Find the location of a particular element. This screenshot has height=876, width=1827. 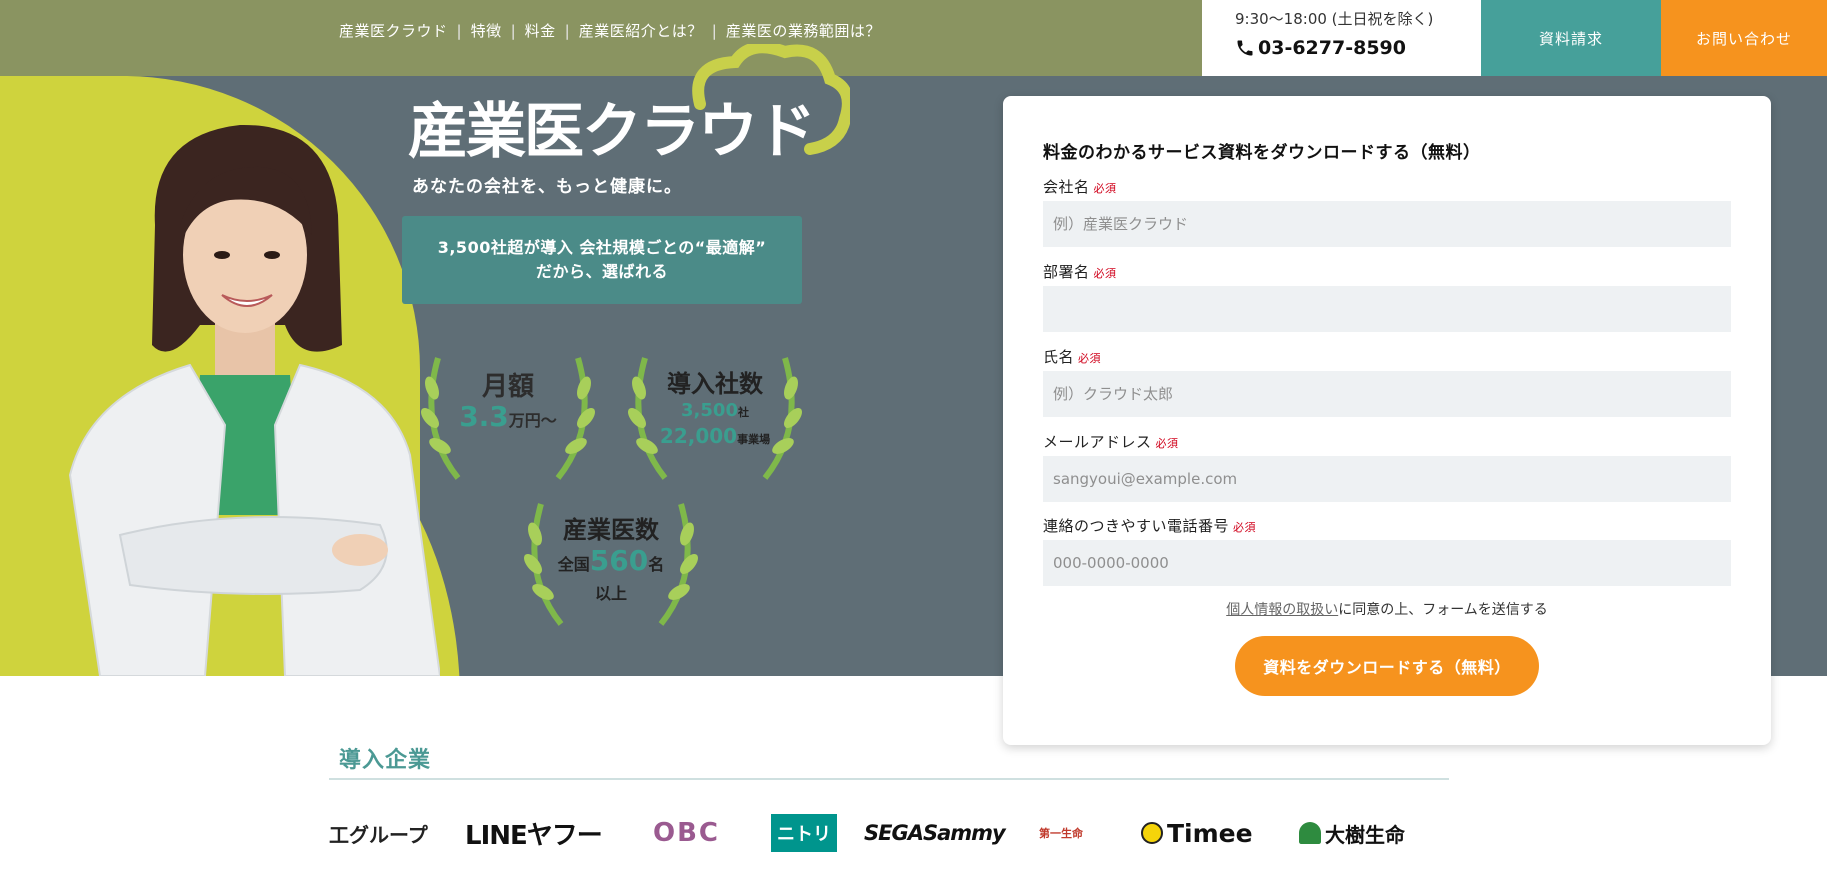

phone-number: 03-6277-8590 is located at coordinates (1358, 48).